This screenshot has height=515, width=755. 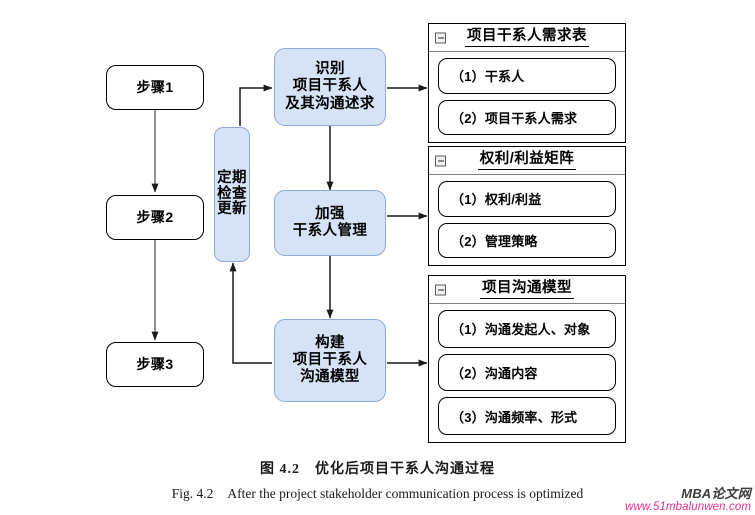 I want to click on panel-3-item-1: （1）沟通发起人、对象, so click(x=527, y=329).